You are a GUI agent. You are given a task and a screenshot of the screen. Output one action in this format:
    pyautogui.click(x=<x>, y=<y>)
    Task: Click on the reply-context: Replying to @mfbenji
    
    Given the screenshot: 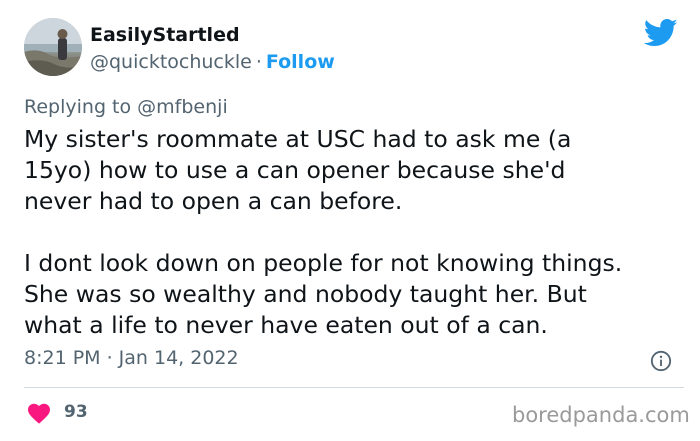 What is the action you would take?
    pyautogui.click(x=126, y=107)
    